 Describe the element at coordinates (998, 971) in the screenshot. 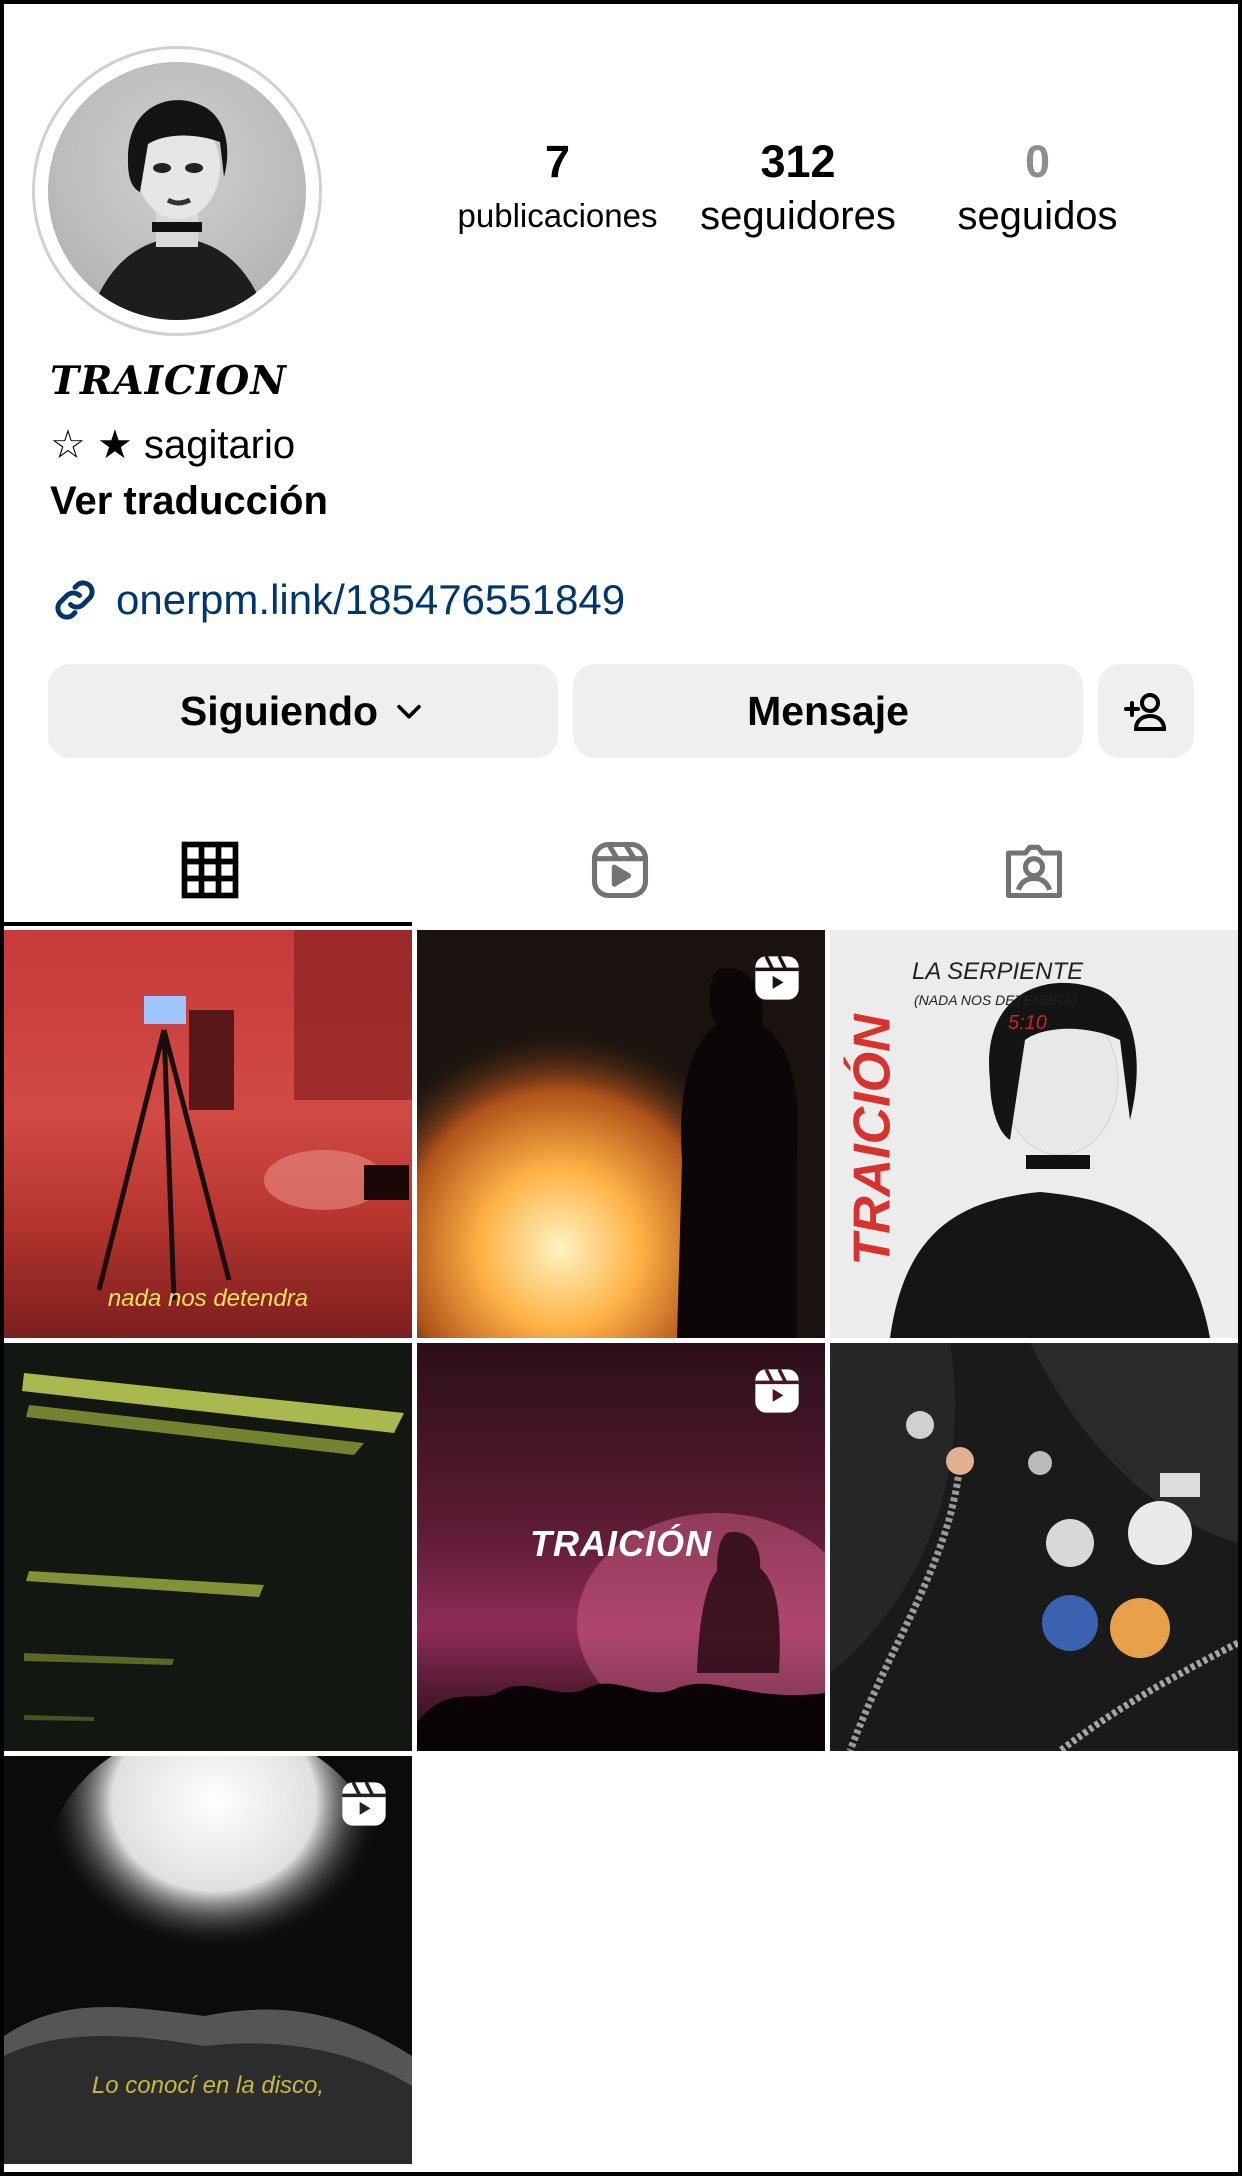

I see `album-song-title: LA SERPIENTE` at that location.